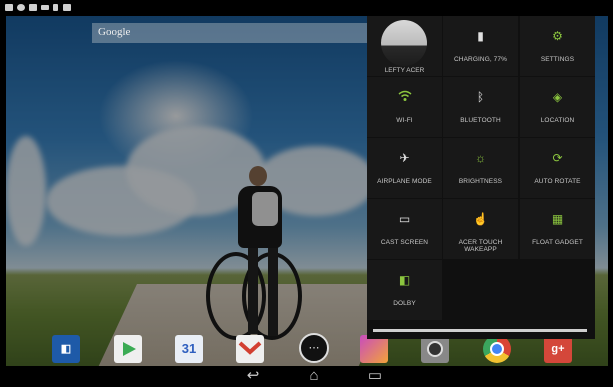 The height and width of the screenshot is (387, 613). Describe the element at coordinates (404, 290) in the screenshot. I see `qs-tile-dolby: ◧ DOLBY` at that location.